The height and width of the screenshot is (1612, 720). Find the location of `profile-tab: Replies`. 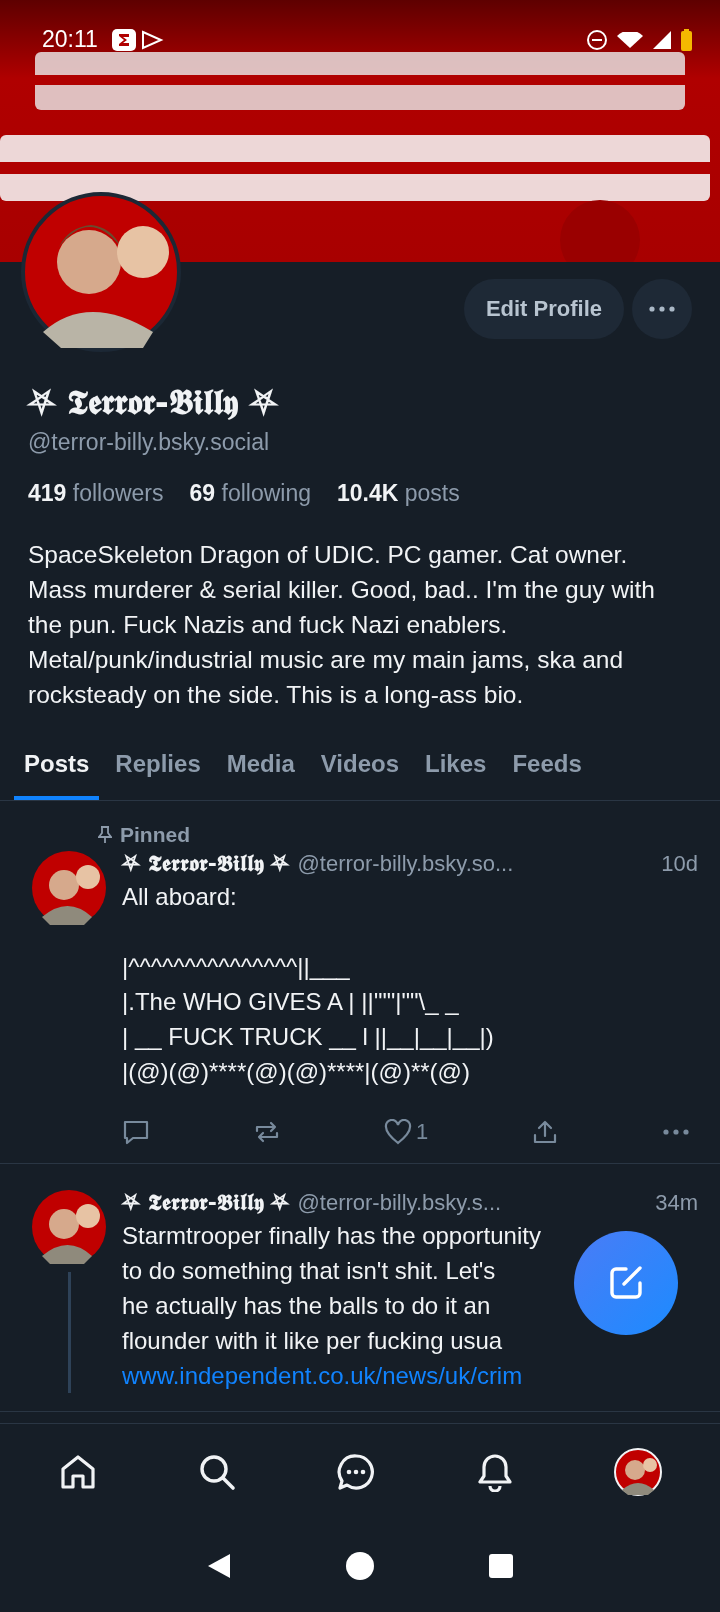

profile-tab: Replies is located at coordinates (158, 775).